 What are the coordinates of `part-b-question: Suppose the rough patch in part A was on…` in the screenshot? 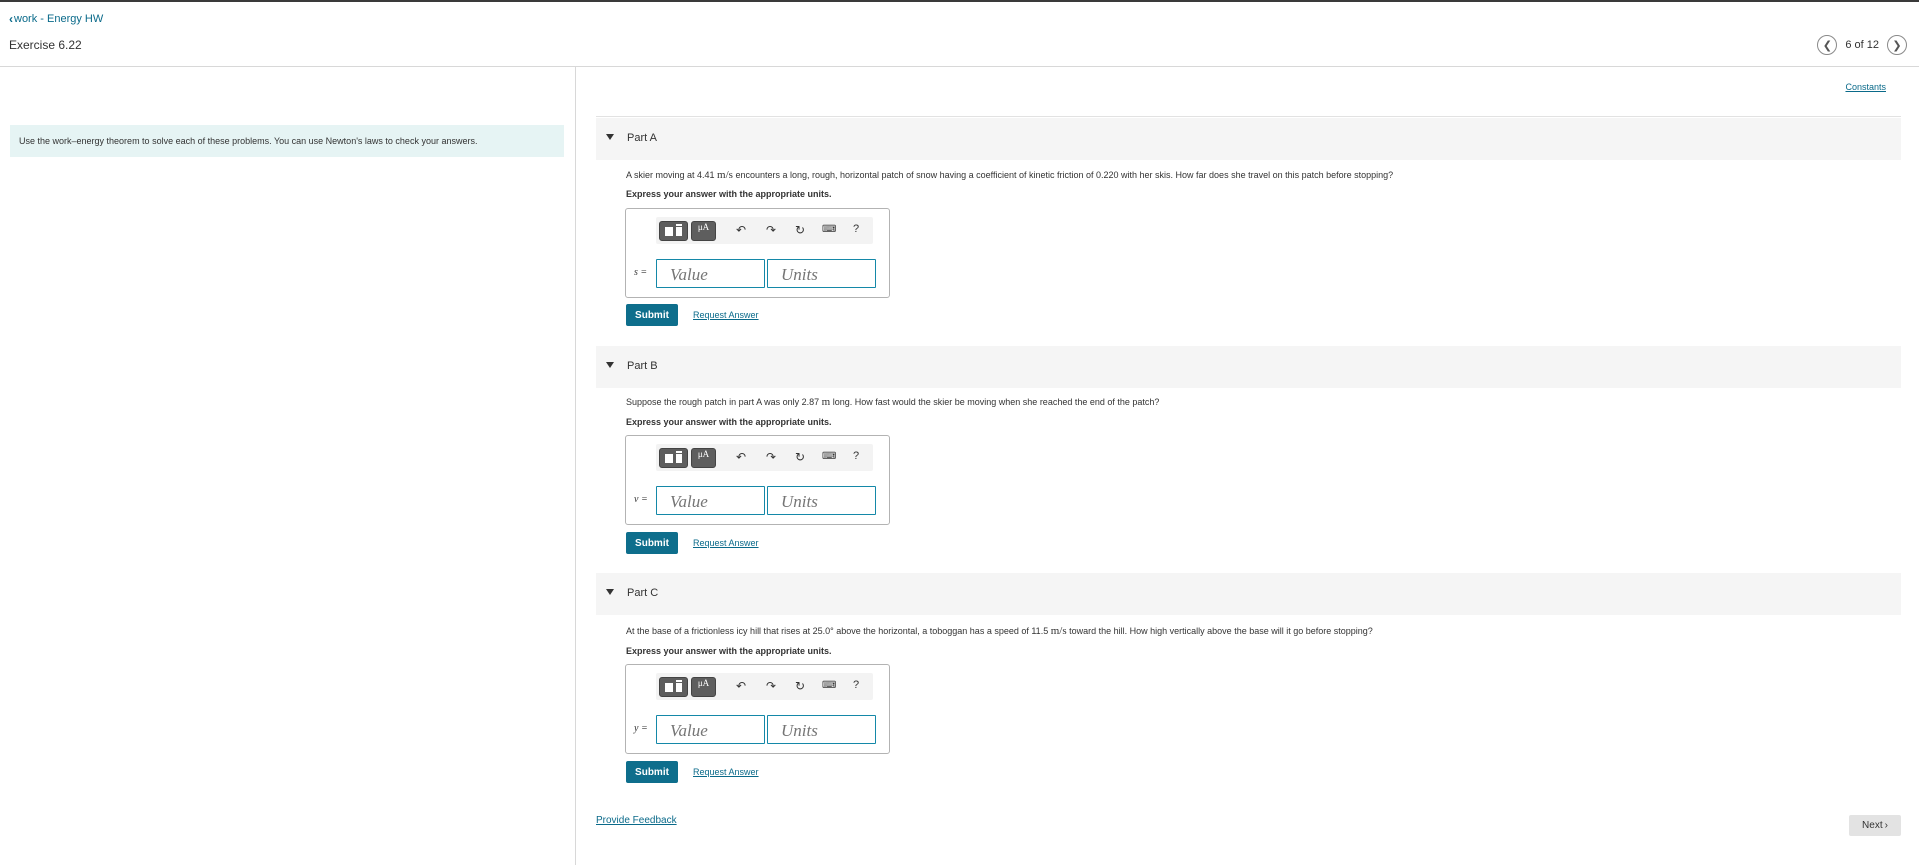 It's located at (892, 402).